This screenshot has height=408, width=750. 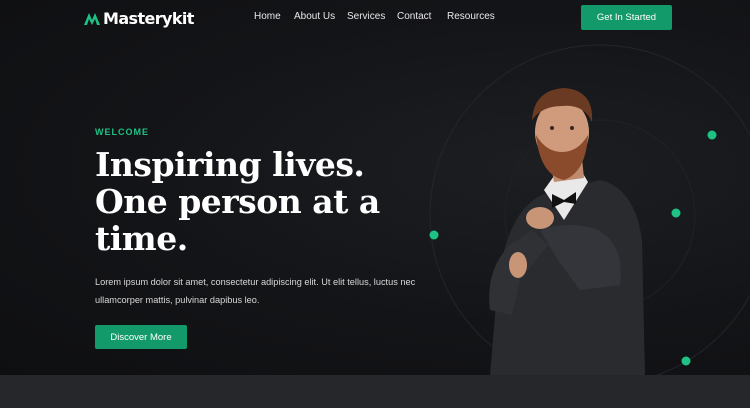 I want to click on hero-eyebrow: WELCOME, so click(x=122, y=132).